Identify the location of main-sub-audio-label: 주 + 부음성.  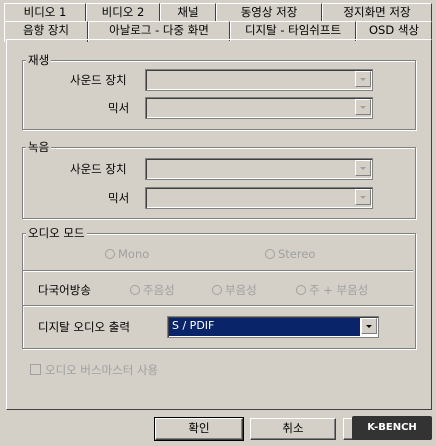
(339, 290).